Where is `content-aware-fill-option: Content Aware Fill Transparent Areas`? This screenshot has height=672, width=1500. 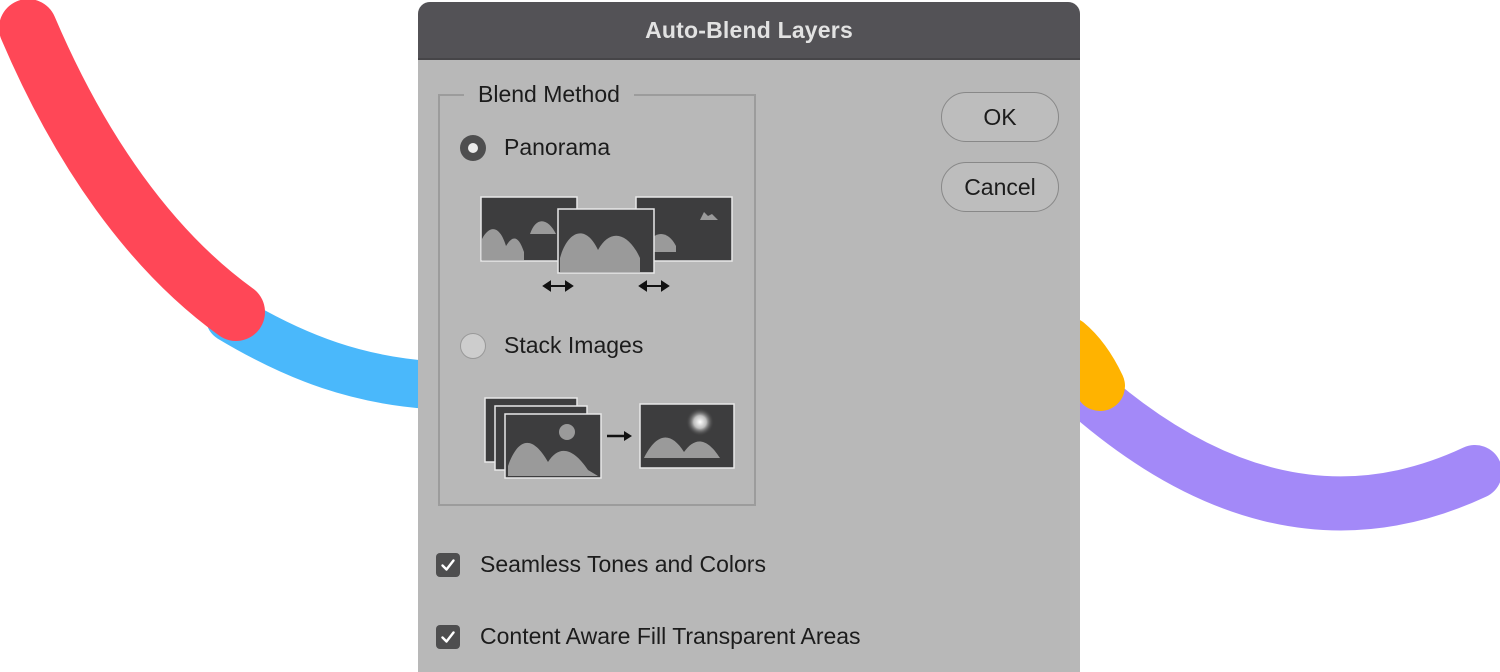 content-aware-fill-option: Content Aware Fill Transparent Areas is located at coordinates (648, 636).